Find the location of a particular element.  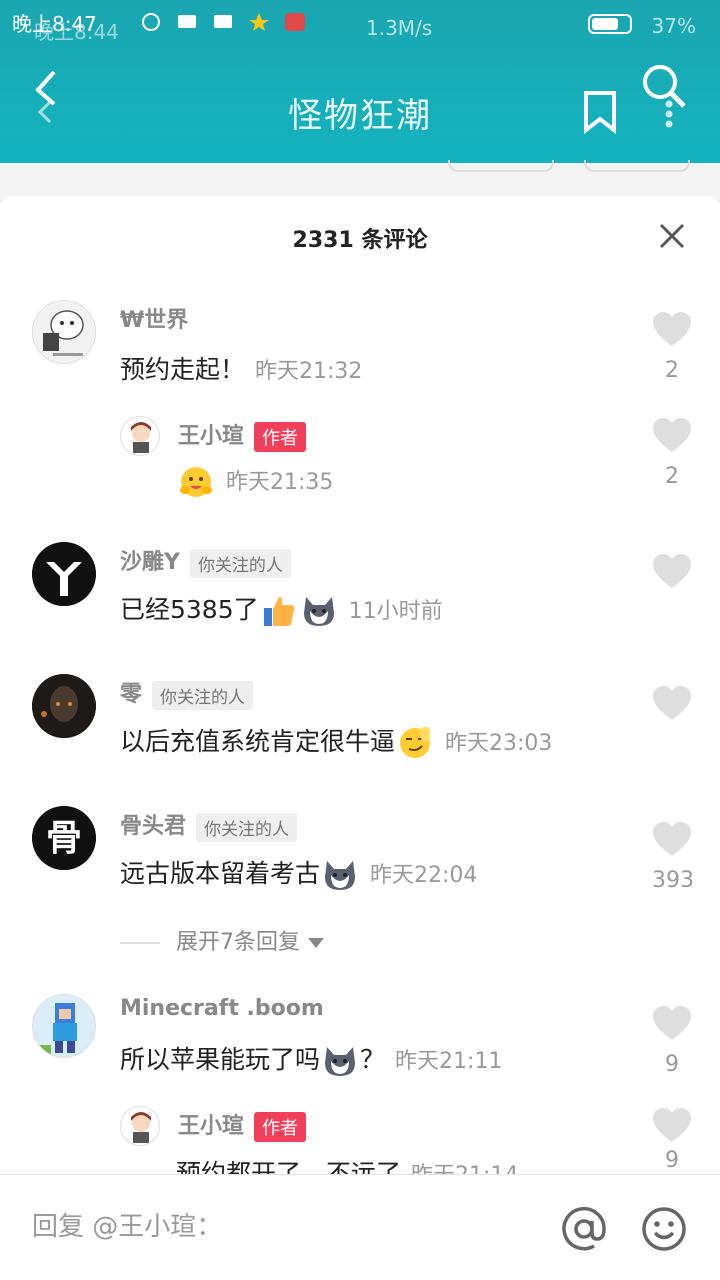

comment-item: 骨 骨头君 你关注的人 远古版本留着考古 昨天22:04 393 展开7条回复 is located at coordinates (360, 891).